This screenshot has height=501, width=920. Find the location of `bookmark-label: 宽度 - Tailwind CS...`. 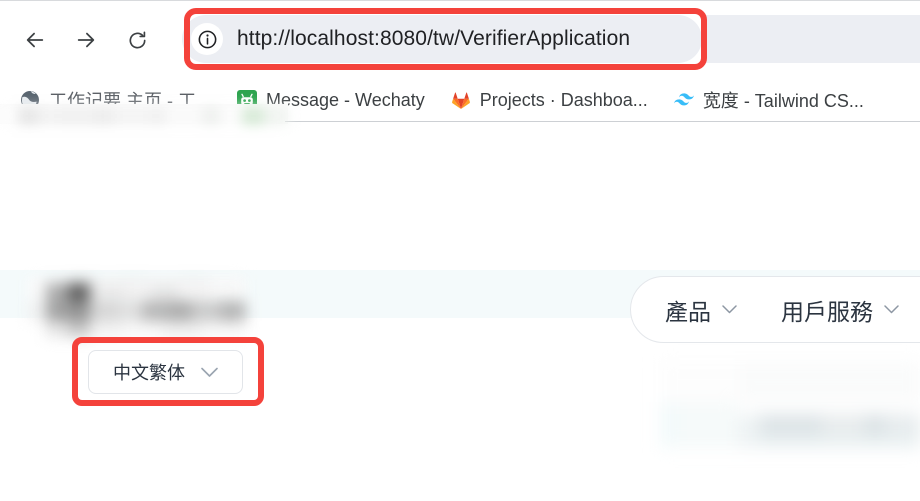

bookmark-label: 宽度 - Tailwind CS... is located at coordinates (783, 101).